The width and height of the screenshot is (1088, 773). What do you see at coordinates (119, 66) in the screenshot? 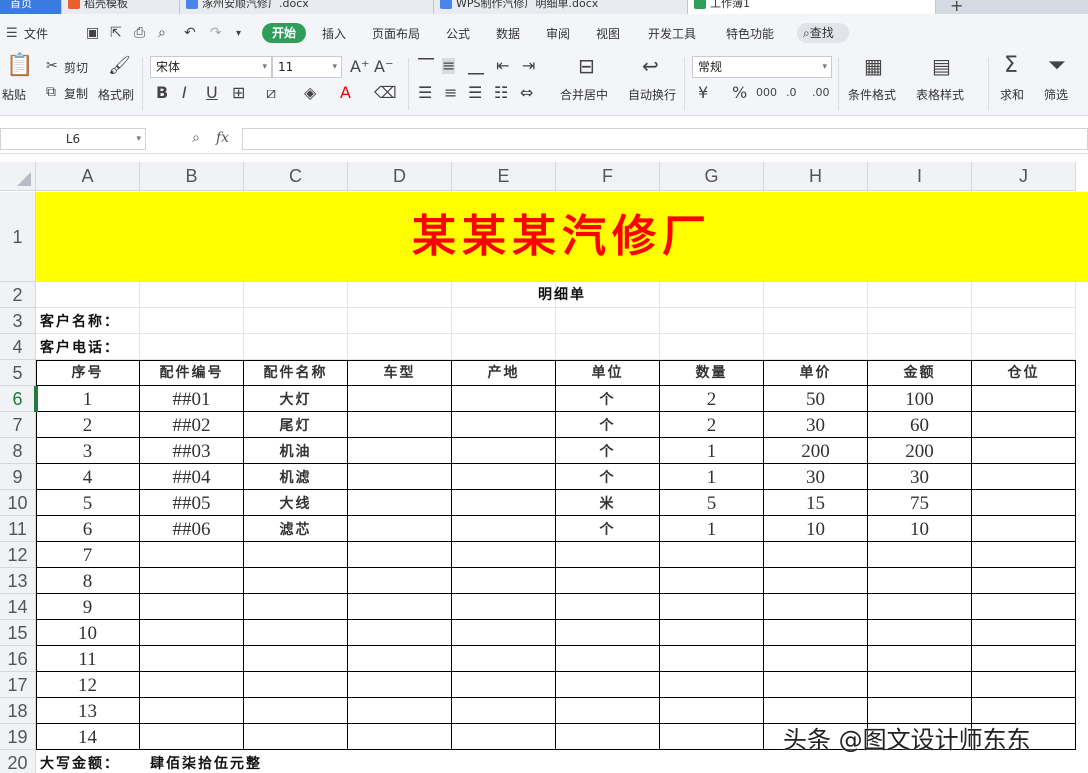
I see `format-painter-icon: 🖌` at bounding box center [119, 66].